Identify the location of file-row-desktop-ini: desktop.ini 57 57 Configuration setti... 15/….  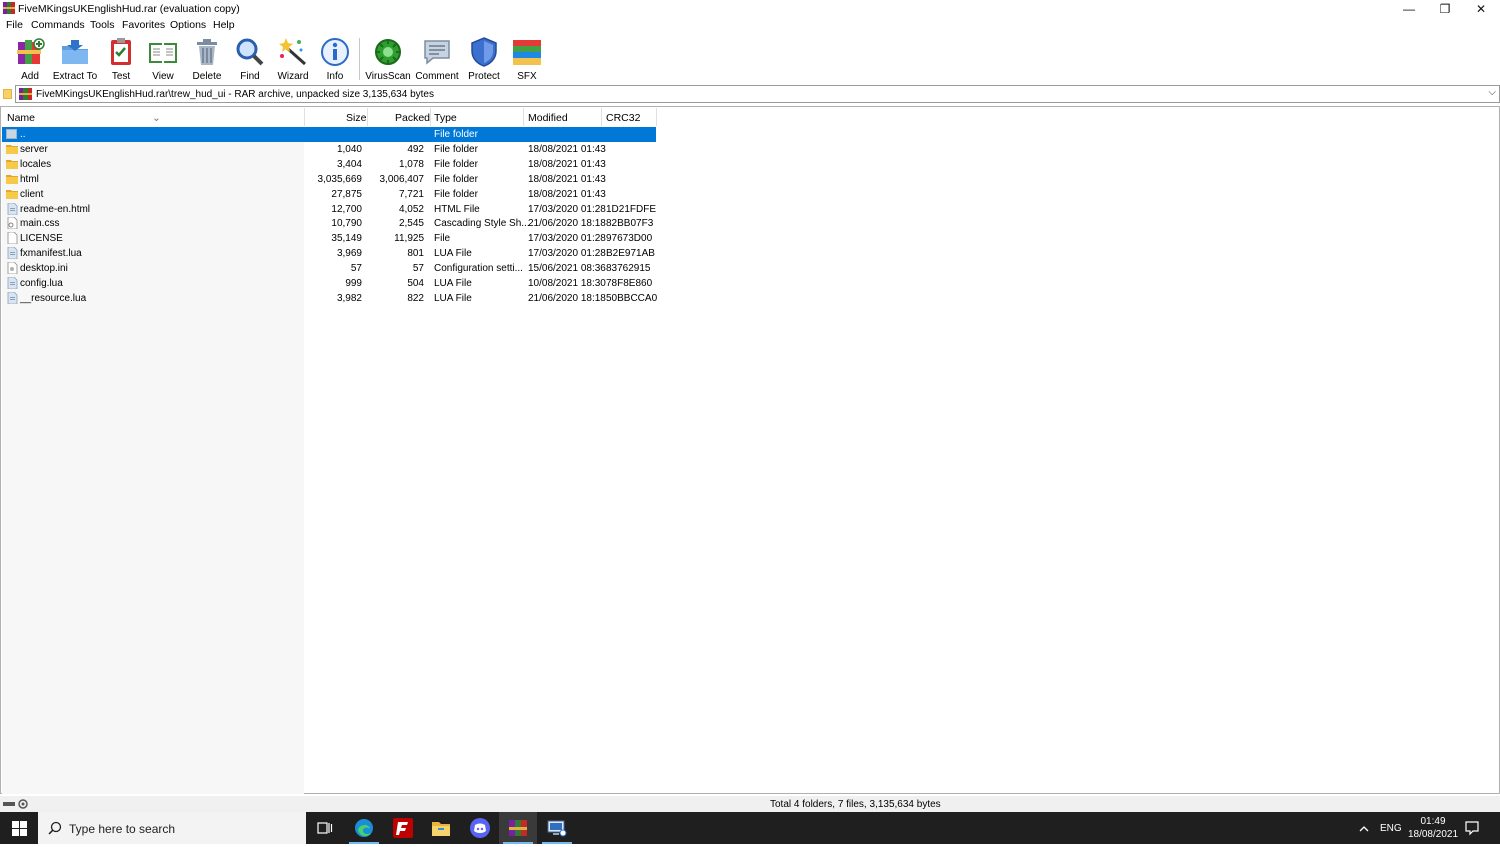
(329, 268).